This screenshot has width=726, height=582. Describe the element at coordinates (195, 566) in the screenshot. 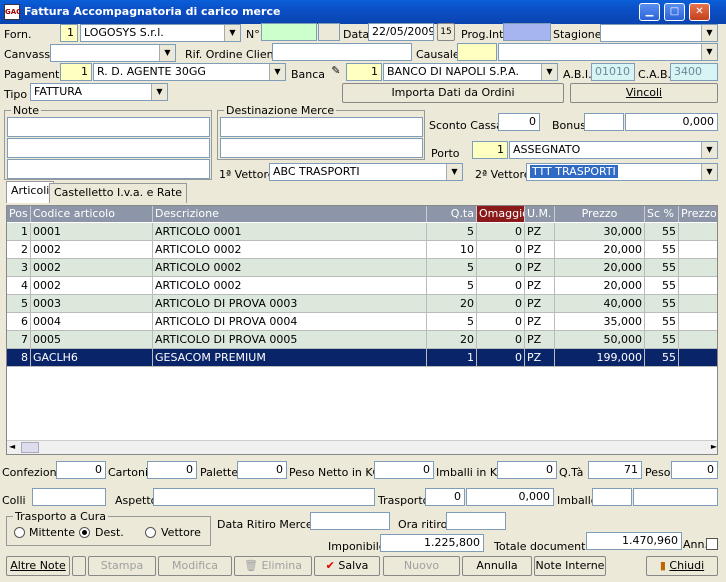

I see `modifica-button: Modifica` at that location.